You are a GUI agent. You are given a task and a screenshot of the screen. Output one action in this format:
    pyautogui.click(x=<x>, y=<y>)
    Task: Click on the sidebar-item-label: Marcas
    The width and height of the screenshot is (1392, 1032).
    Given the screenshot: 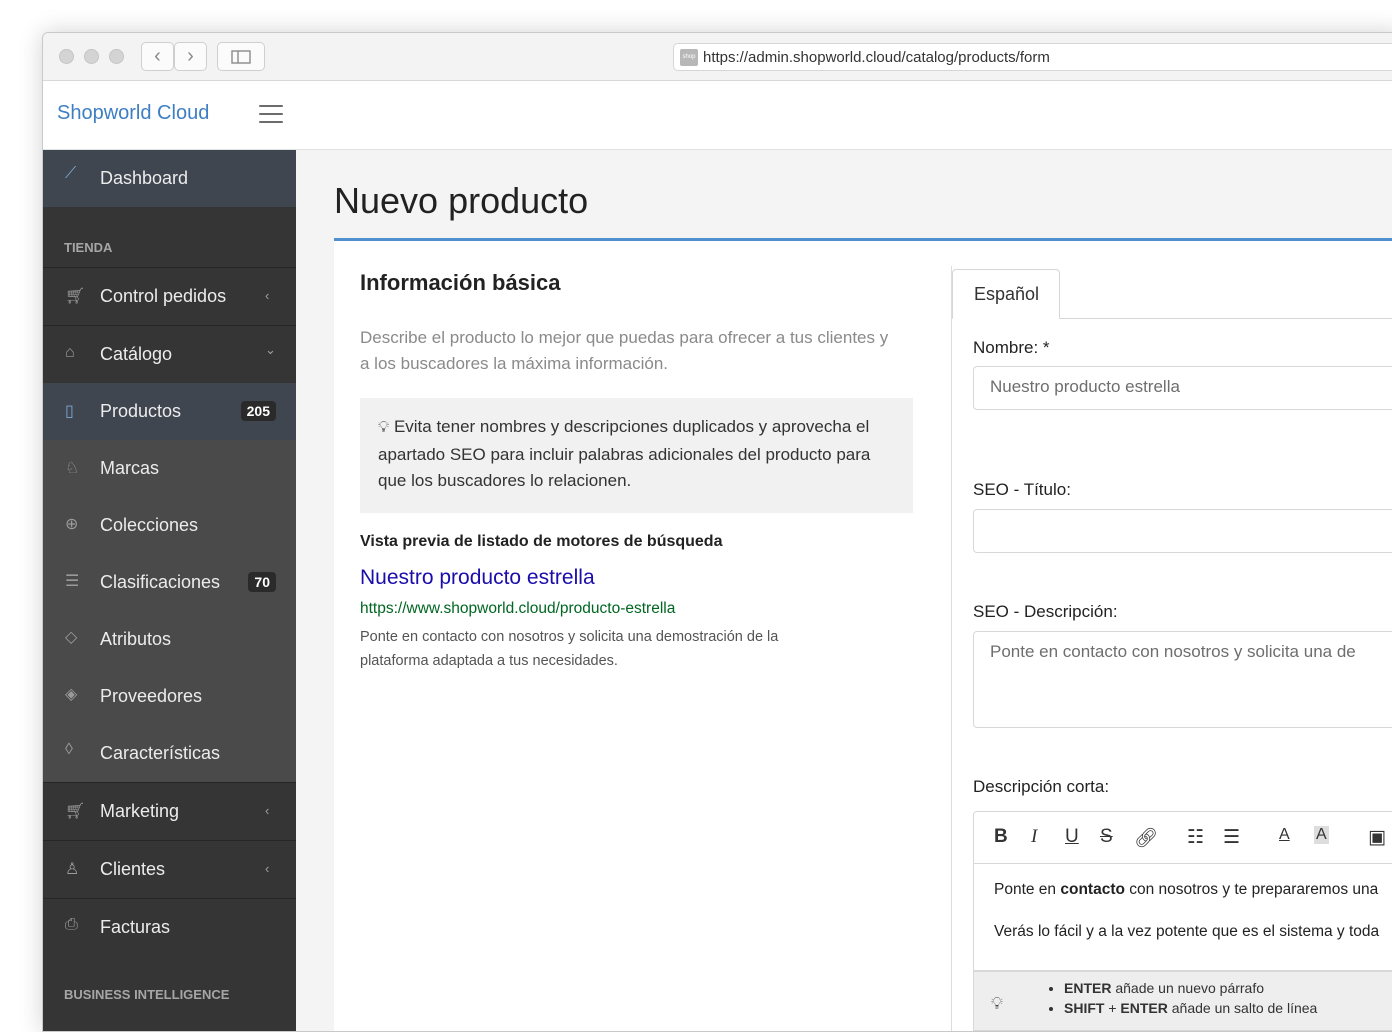 What is the action you would take?
    pyautogui.click(x=130, y=468)
    